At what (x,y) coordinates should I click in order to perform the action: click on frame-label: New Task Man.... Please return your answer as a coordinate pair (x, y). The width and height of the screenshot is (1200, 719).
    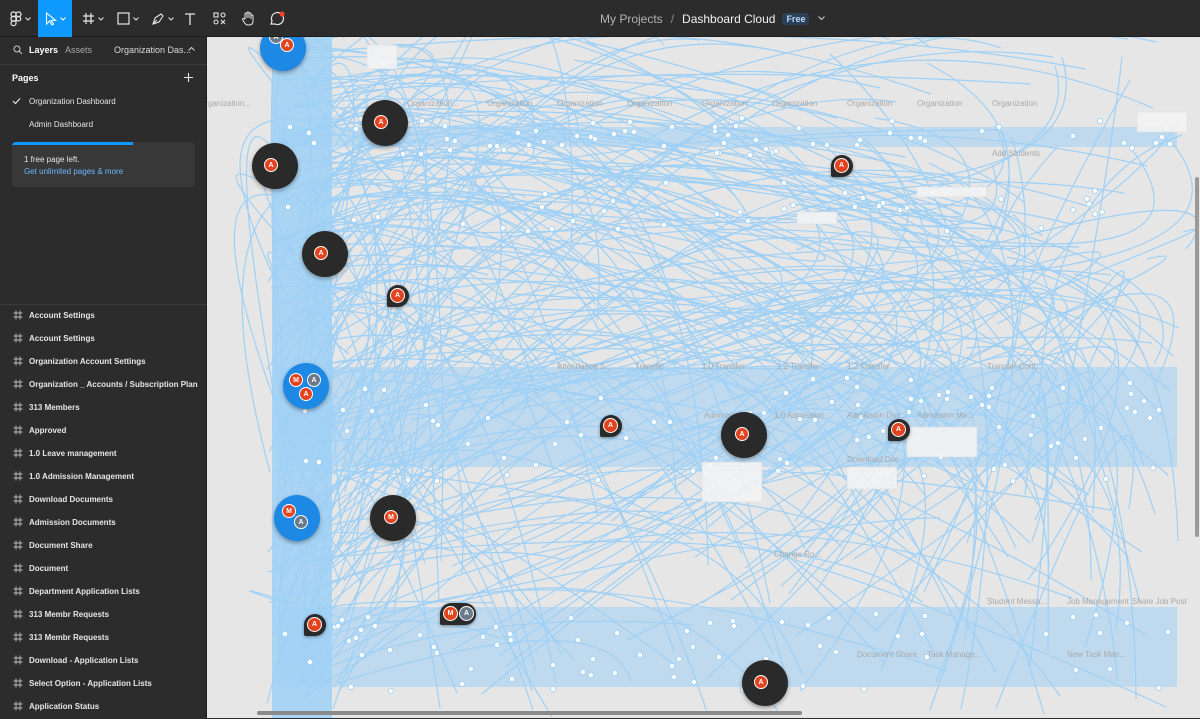
    Looking at the image, I should click on (1096, 654).